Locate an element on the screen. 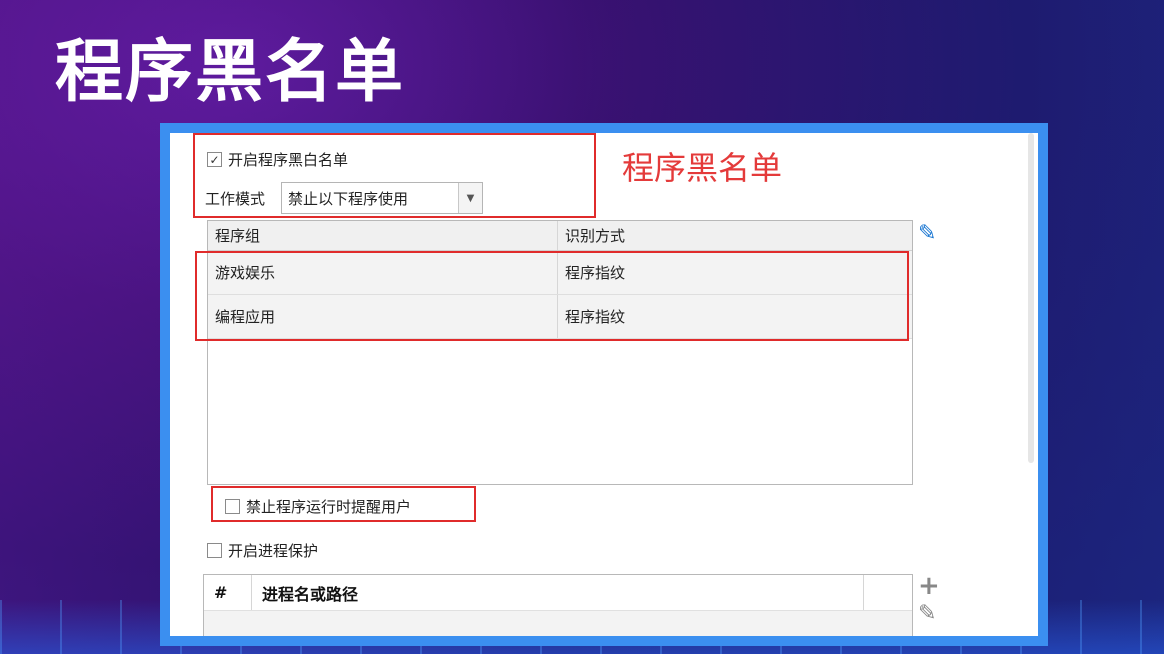 The height and width of the screenshot is (654, 1164). process-protect-label: 开启进程保护 is located at coordinates (273, 551).